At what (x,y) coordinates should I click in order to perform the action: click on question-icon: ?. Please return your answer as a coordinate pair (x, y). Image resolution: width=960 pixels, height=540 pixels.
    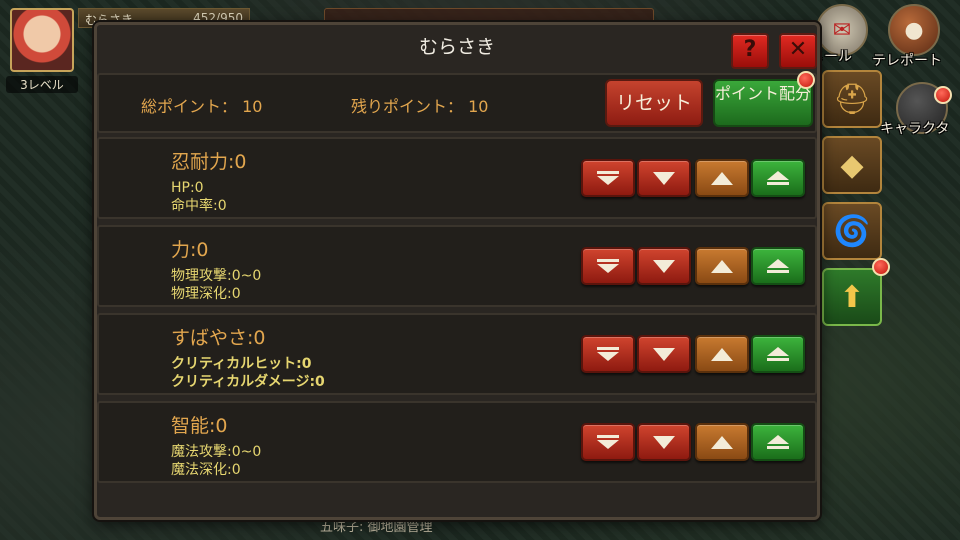
    Looking at the image, I should click on (750, 49).